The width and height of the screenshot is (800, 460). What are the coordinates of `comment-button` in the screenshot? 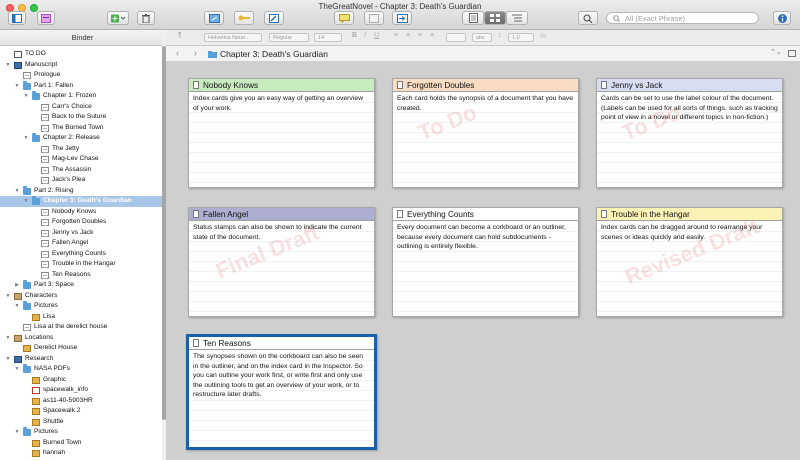 It's located at (344, 18).